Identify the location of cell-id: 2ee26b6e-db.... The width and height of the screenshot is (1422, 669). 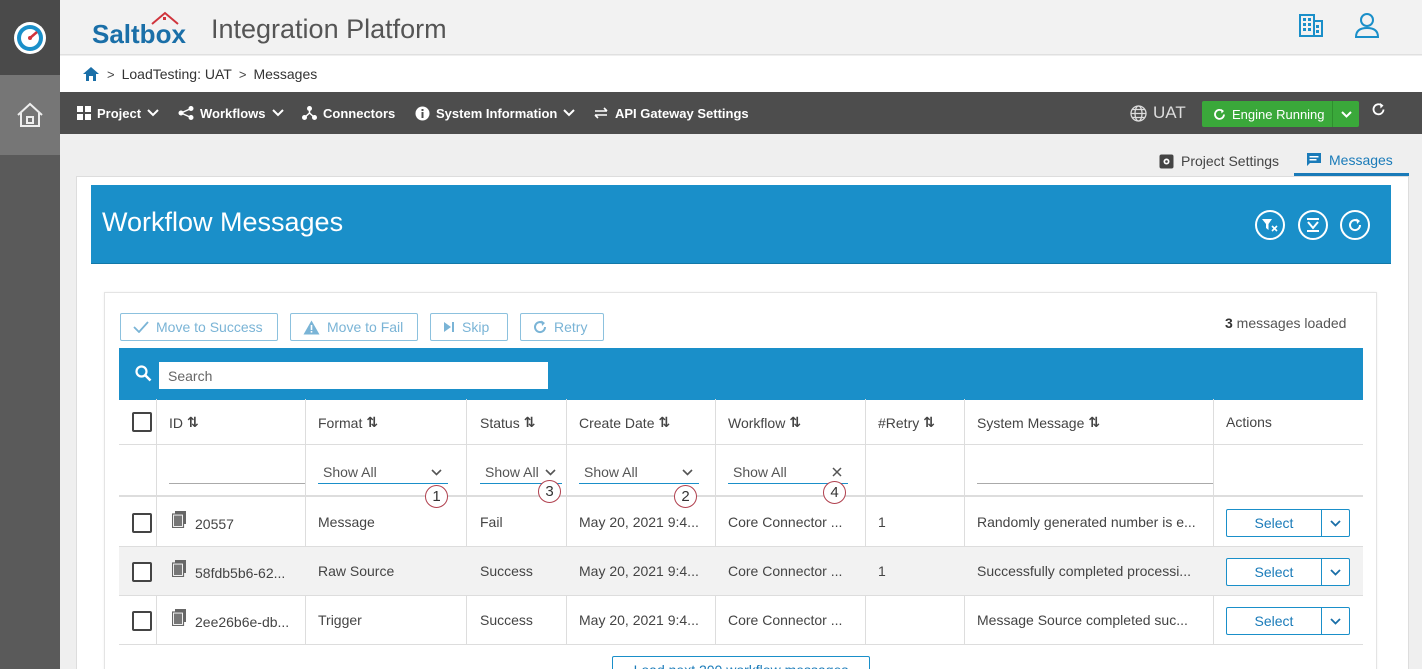
(242, 622).